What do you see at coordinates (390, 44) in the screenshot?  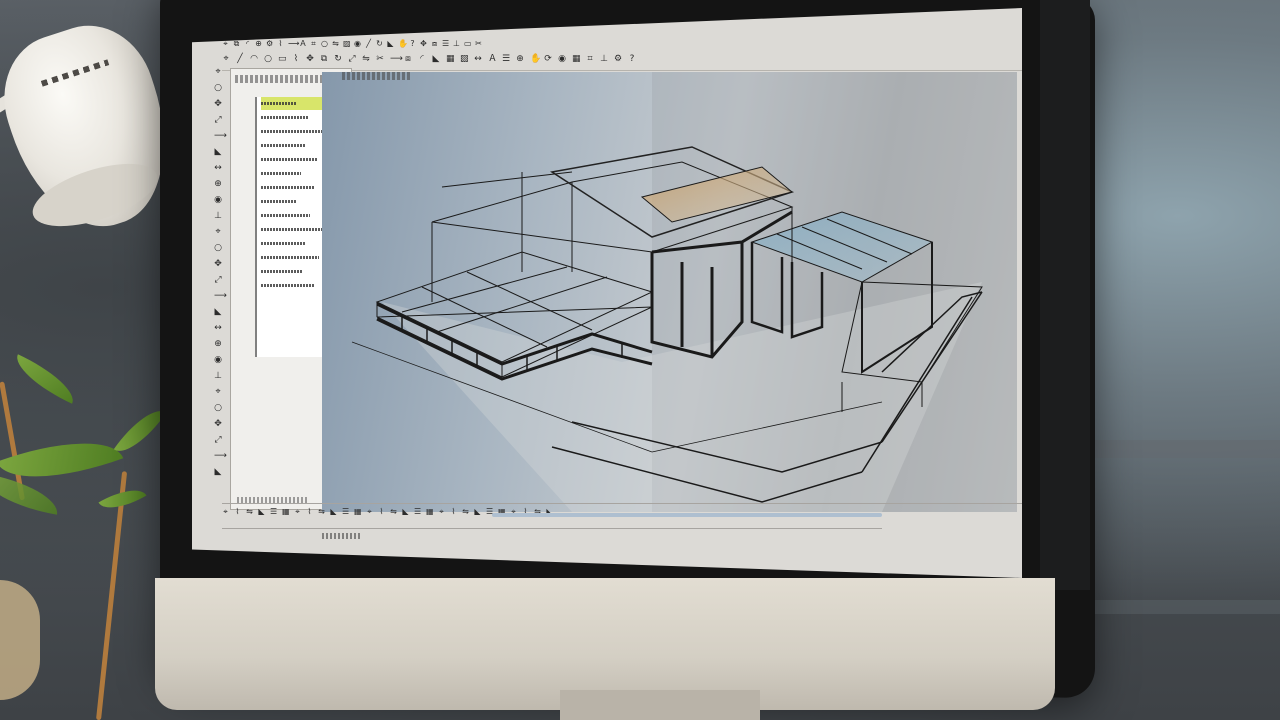 I see `menu-glyph-icon: ◣` at bounding box center [390, 44].